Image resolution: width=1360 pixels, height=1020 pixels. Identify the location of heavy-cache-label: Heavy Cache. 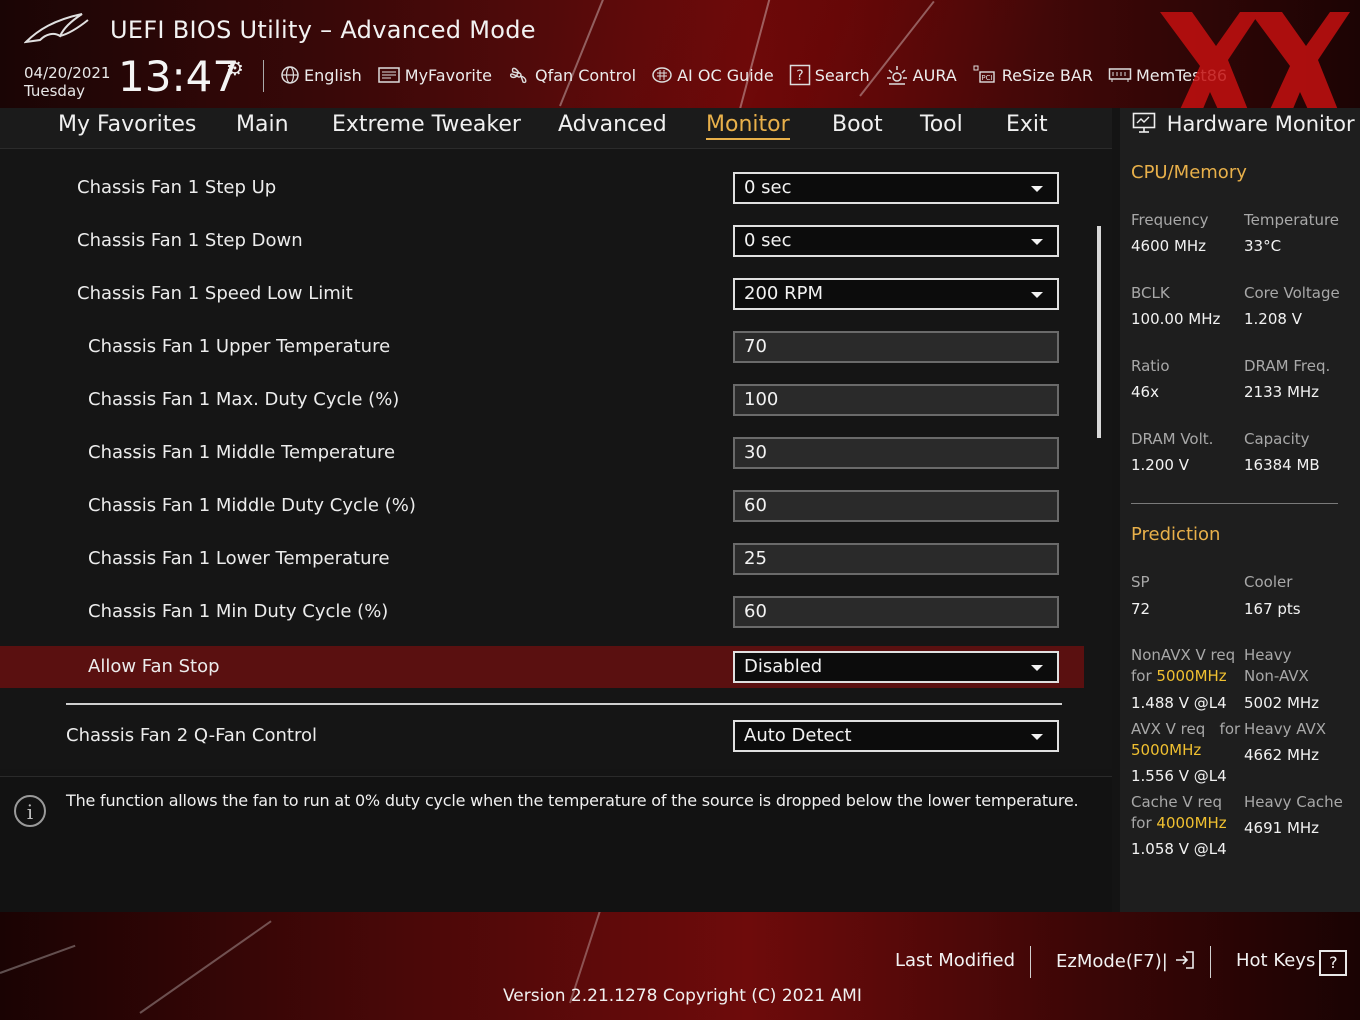
(1293, 802).